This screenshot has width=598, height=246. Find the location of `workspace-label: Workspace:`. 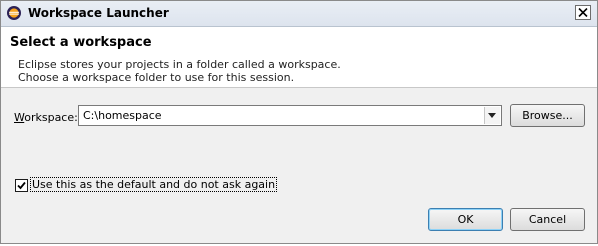

workspace-label: Workspace: is located at coordinates (46, 117).